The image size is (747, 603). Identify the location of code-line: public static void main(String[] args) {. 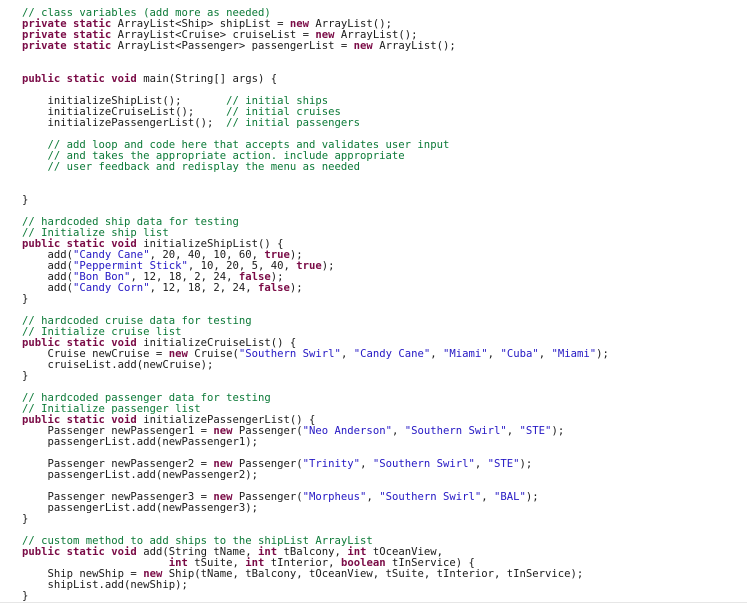
(373, 79).